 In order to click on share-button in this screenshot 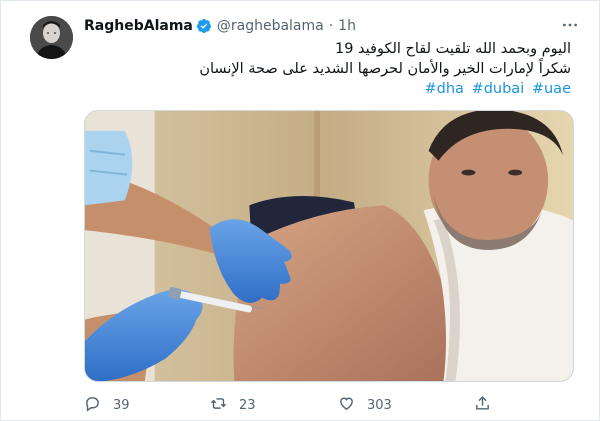, I will do `click(482, 405)`.